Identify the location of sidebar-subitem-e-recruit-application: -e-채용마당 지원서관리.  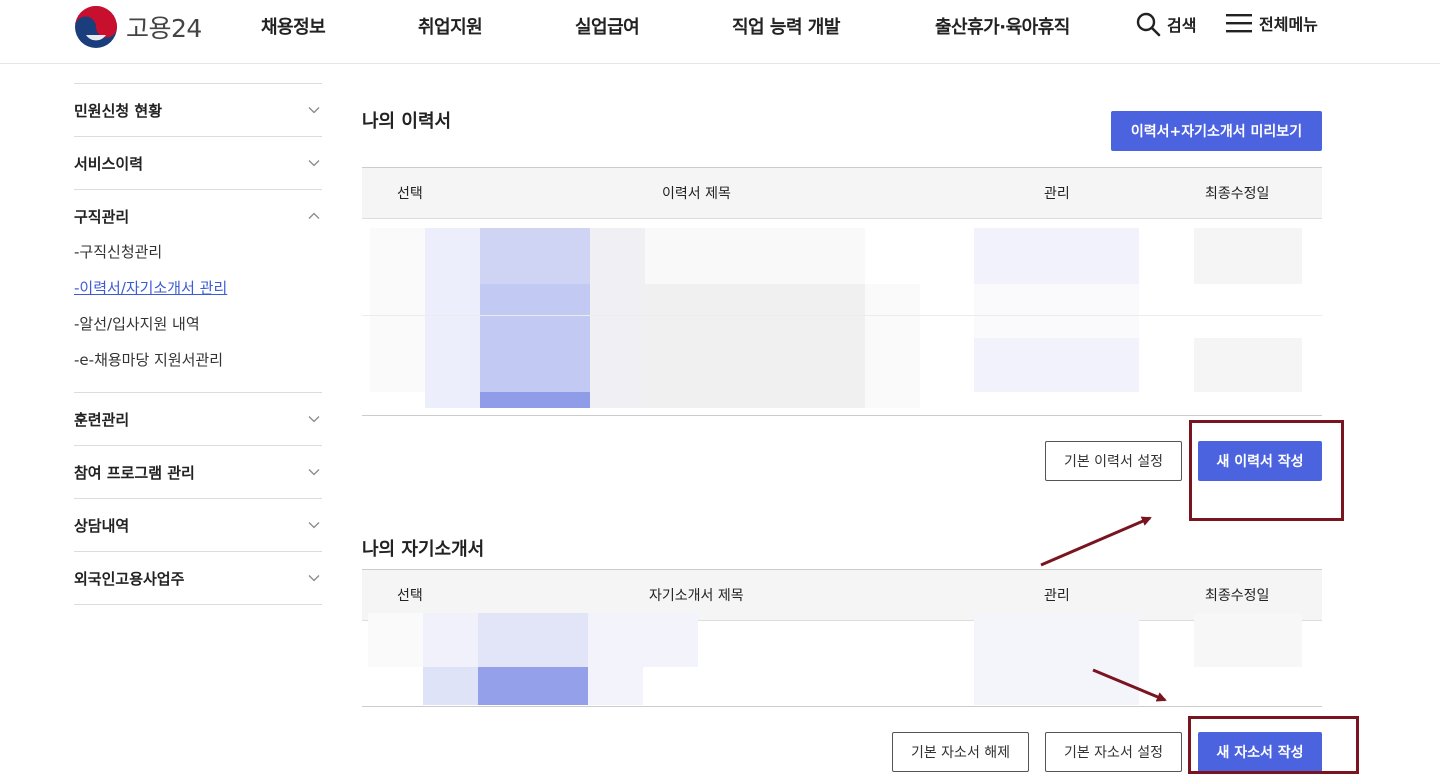
(198, 360).